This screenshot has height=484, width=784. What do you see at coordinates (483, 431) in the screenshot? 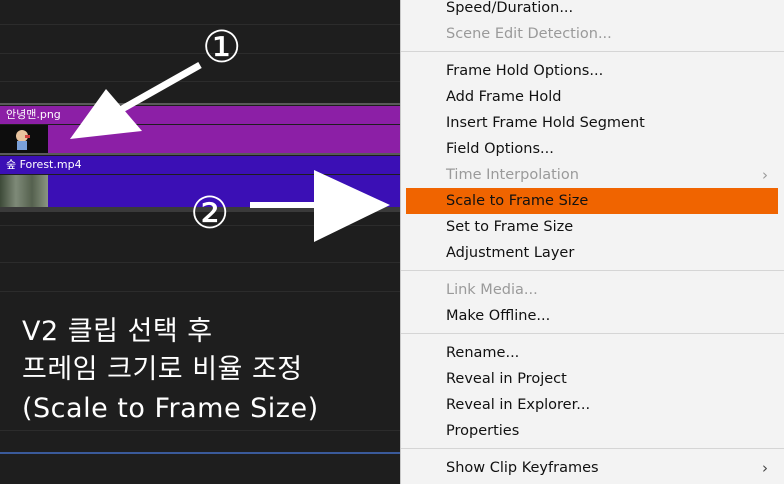
I see `menu-item-label: Properties` at bounding box center [483, 431].